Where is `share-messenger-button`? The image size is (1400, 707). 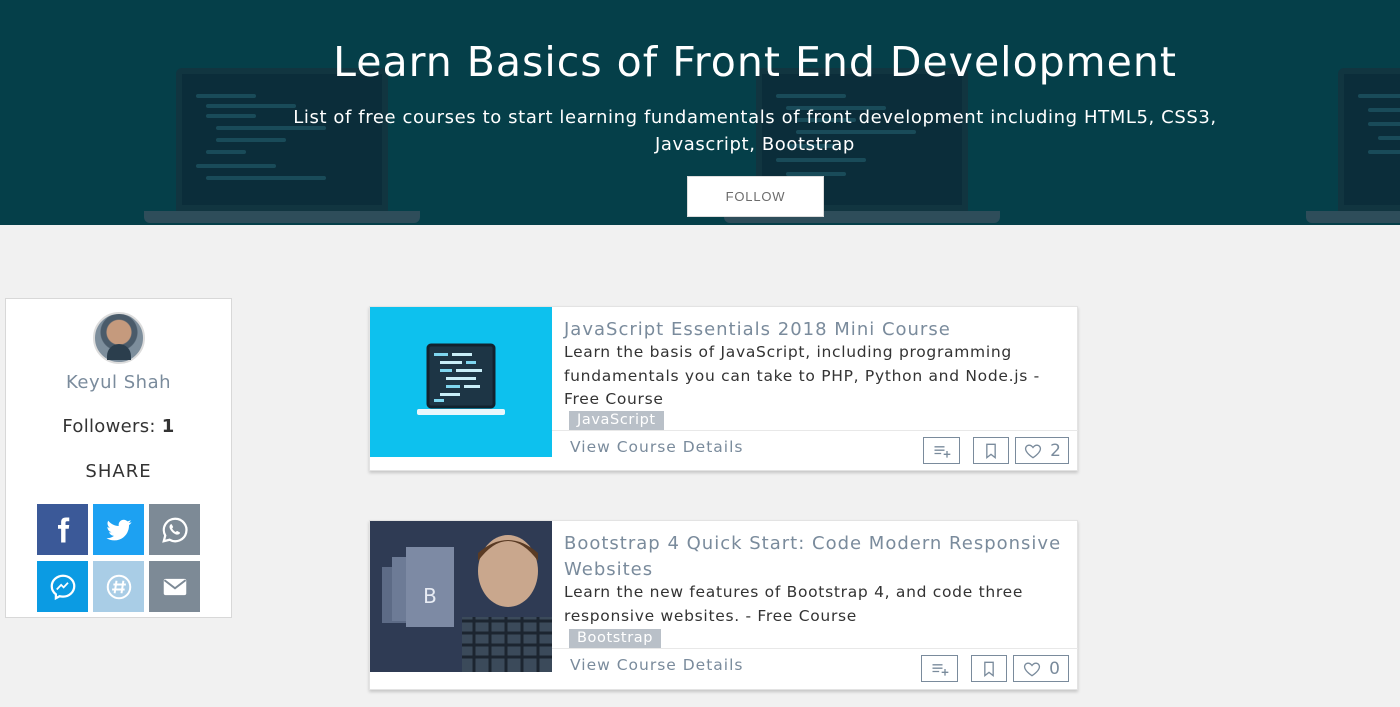
share-messenger-button is located at coordinates (62, 586).